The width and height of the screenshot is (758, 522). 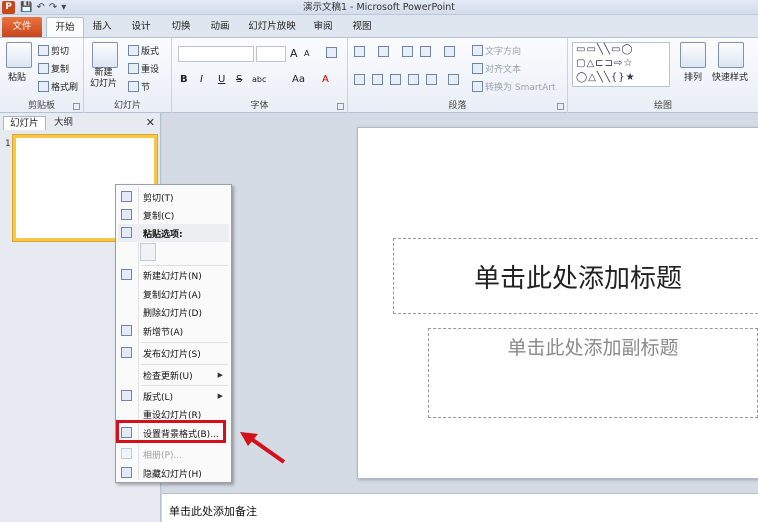 What do you see at coordinates (271, 54) in the screenshot?
I see `font-size-combo` at bounding box center [271, 54].